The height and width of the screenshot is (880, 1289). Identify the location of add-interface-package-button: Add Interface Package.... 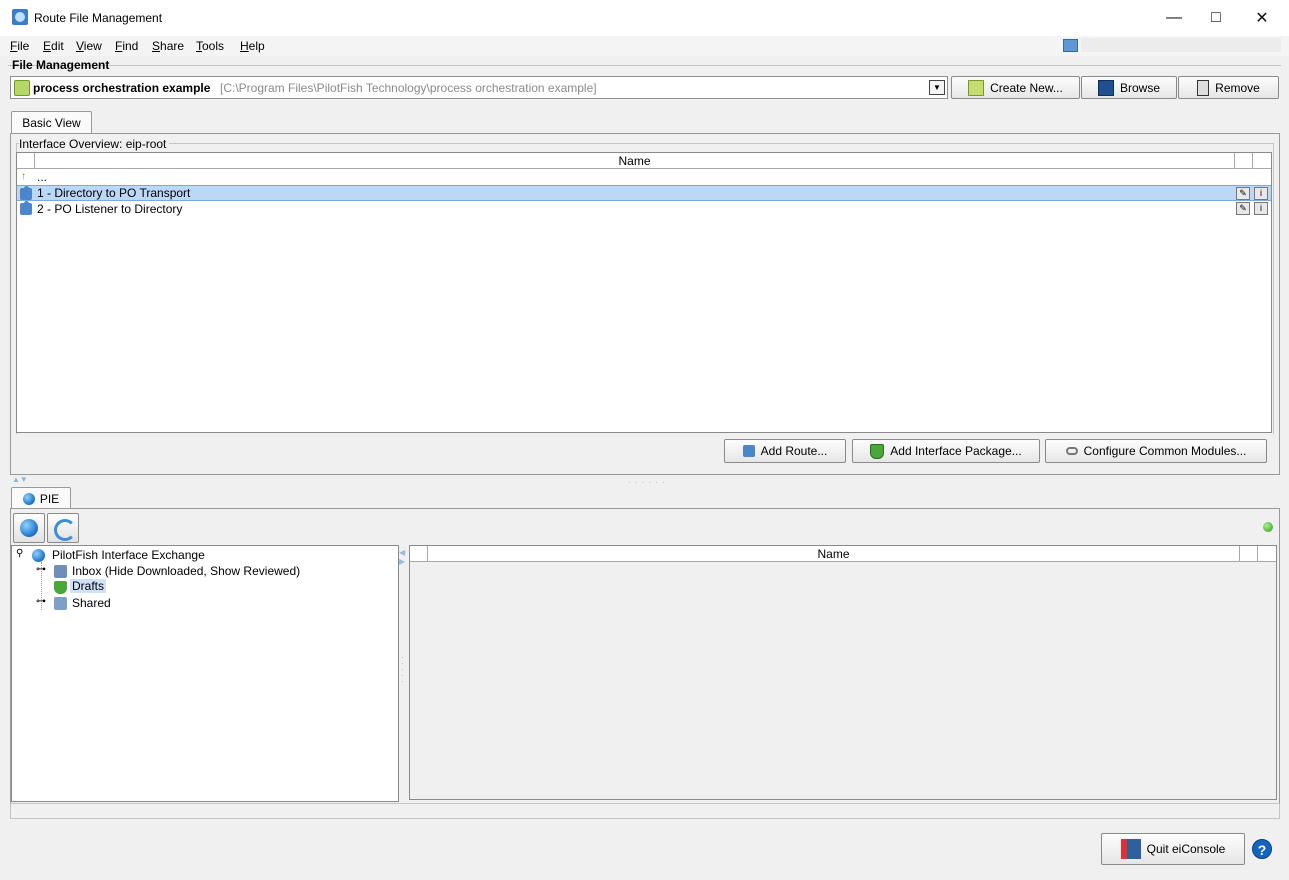
(946, 451).